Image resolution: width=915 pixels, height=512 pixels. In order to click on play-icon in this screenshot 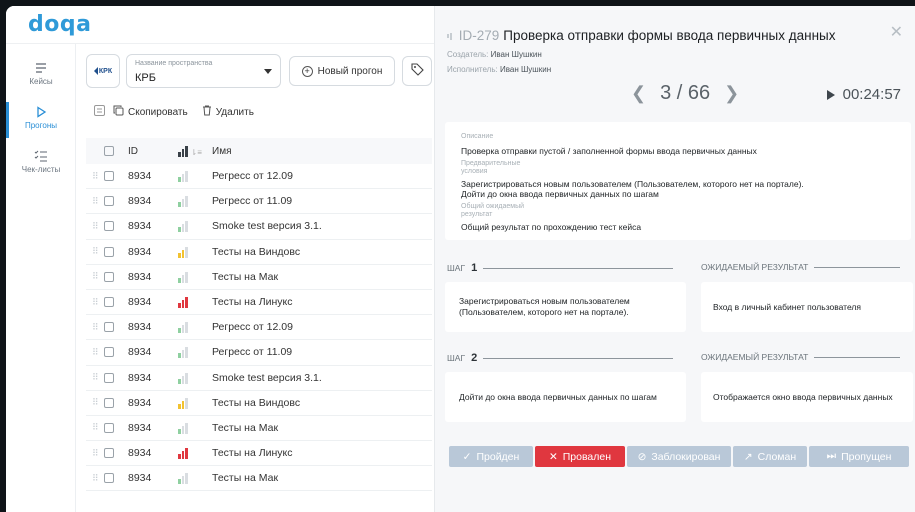, I will do `click(41, 112)`.